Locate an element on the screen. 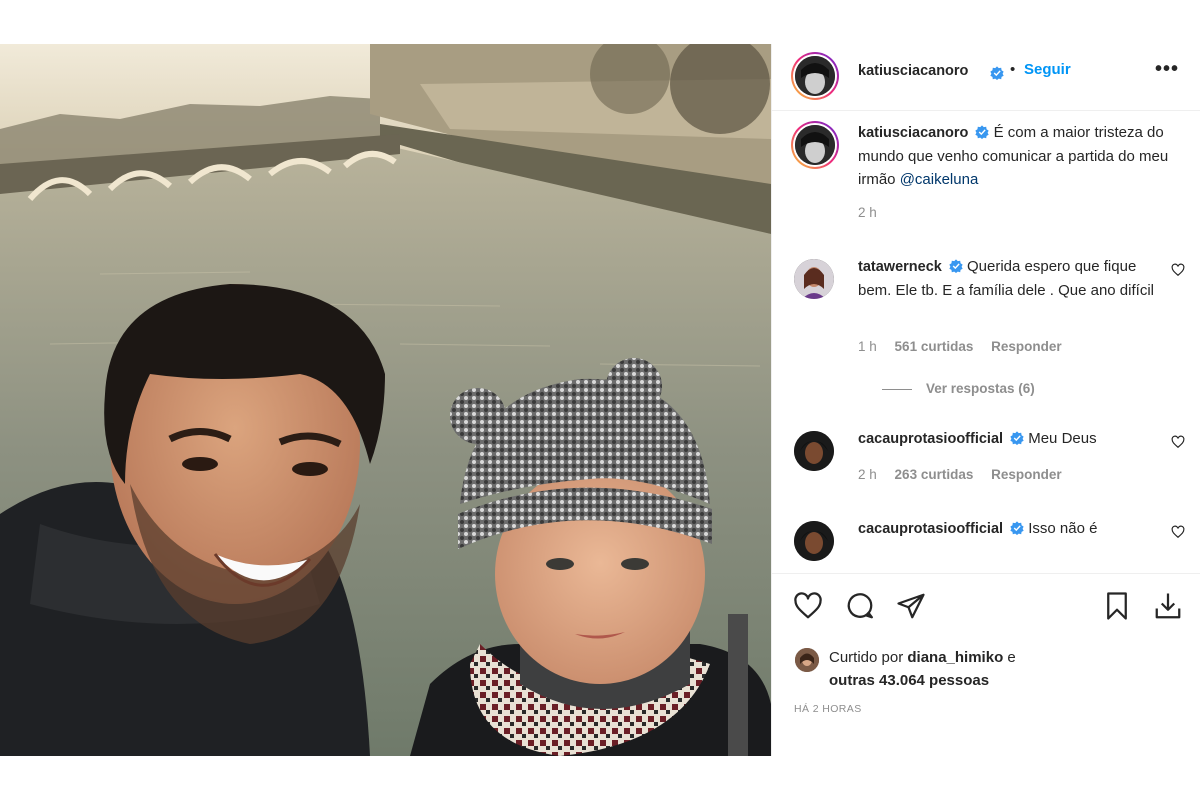 This screenshot has width=1200, height=800. follow-button: Seguir is located at coordinates (1047, 69).